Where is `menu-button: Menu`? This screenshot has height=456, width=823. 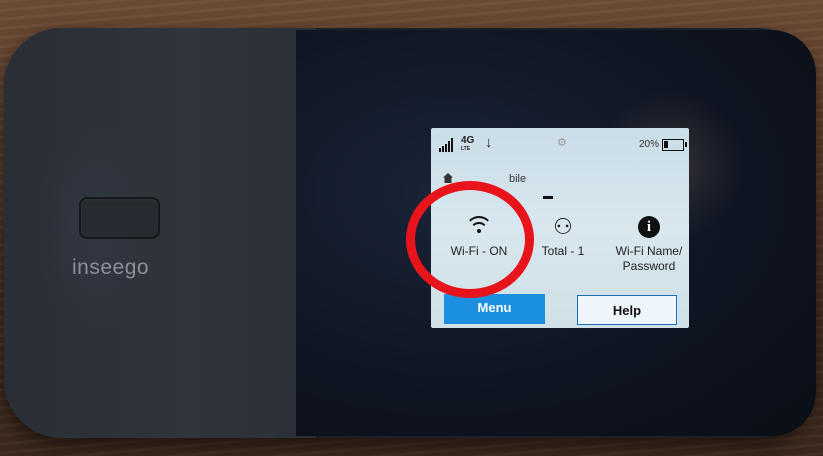
menu-button: Menu is located at coordinates (494, 309).